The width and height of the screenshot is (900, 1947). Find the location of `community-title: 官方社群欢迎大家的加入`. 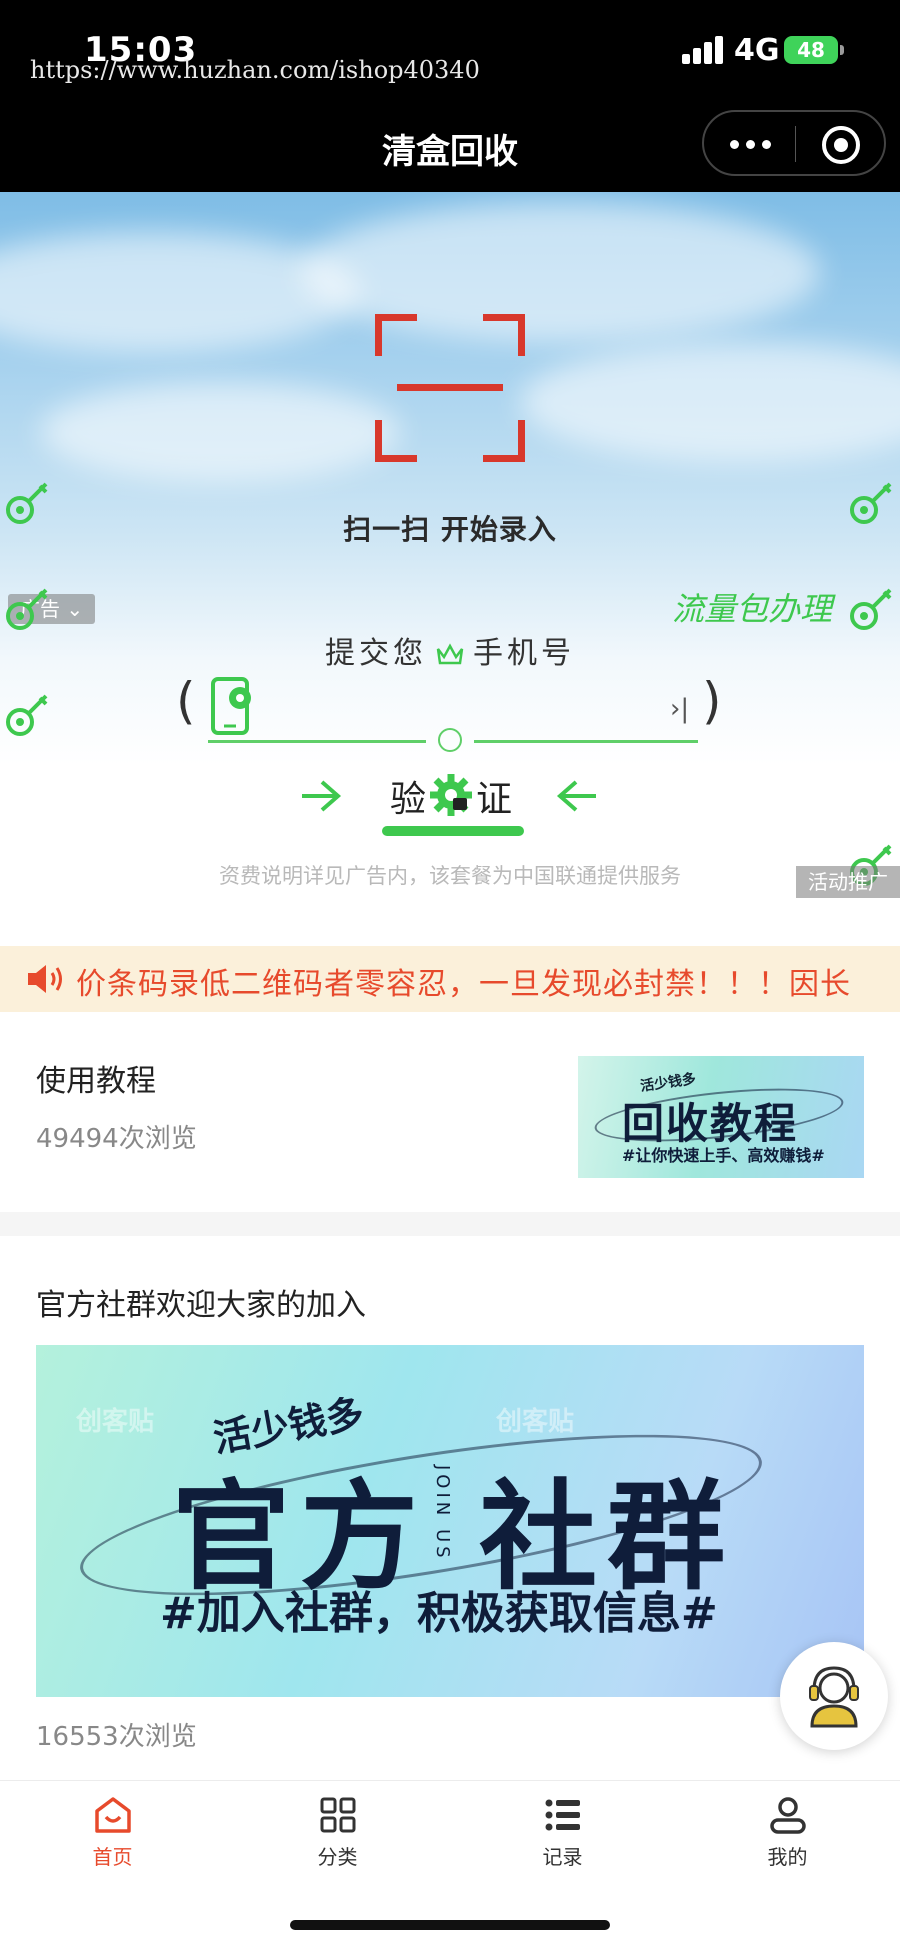

community-title: 官方社群欢迎大家的加入 is located at coordinates (201, 1305).